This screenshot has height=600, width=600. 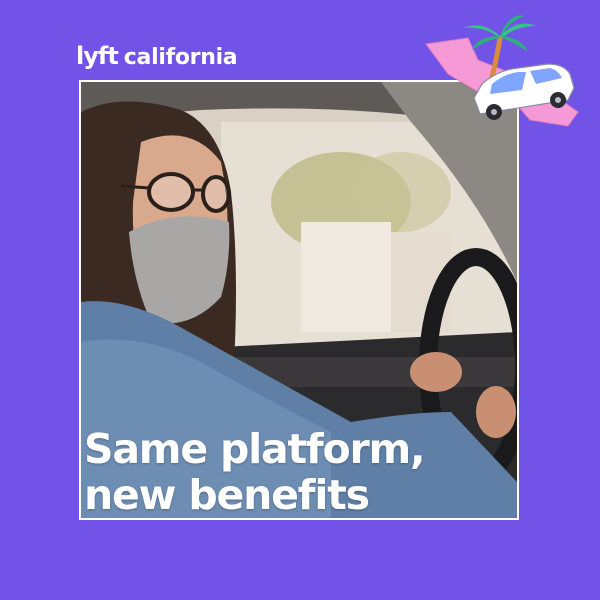 I want to click on region-label: california, so click(x=180, y=57).